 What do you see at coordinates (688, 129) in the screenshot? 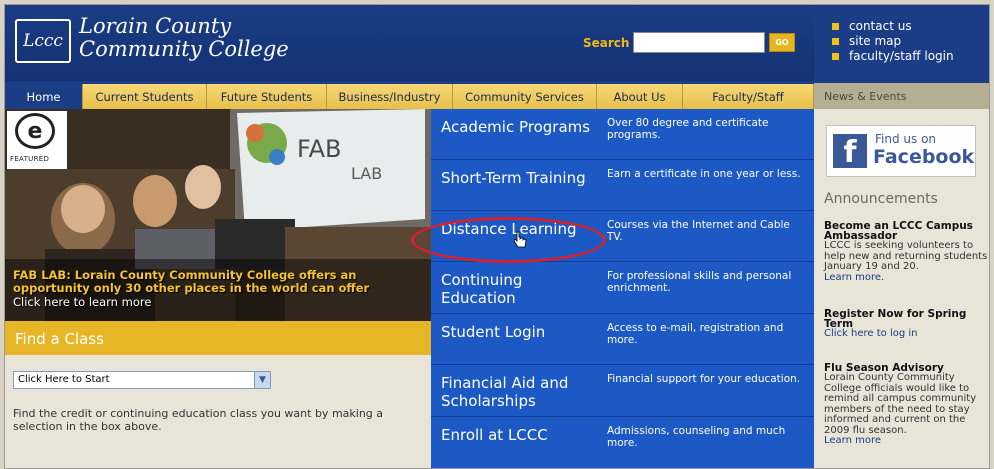
I see `program-desc: Over 80 degree and certificate programs.` at bounding box center [688, 129].